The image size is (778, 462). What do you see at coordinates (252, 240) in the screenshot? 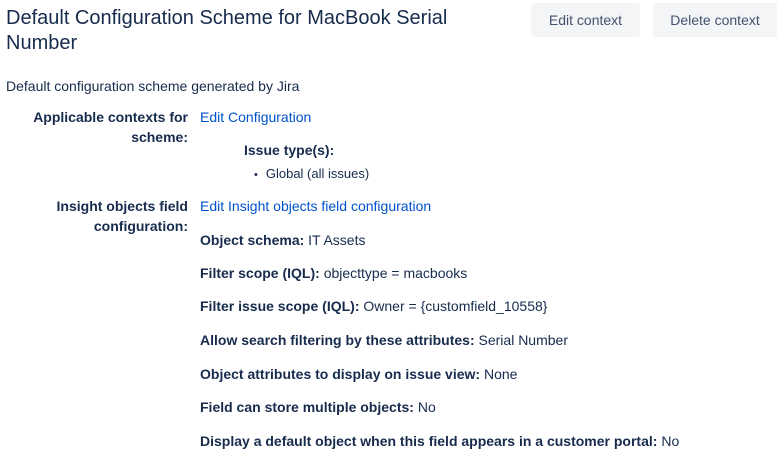
I see `field-key: Object schema:` at bounding box center [252, 240].